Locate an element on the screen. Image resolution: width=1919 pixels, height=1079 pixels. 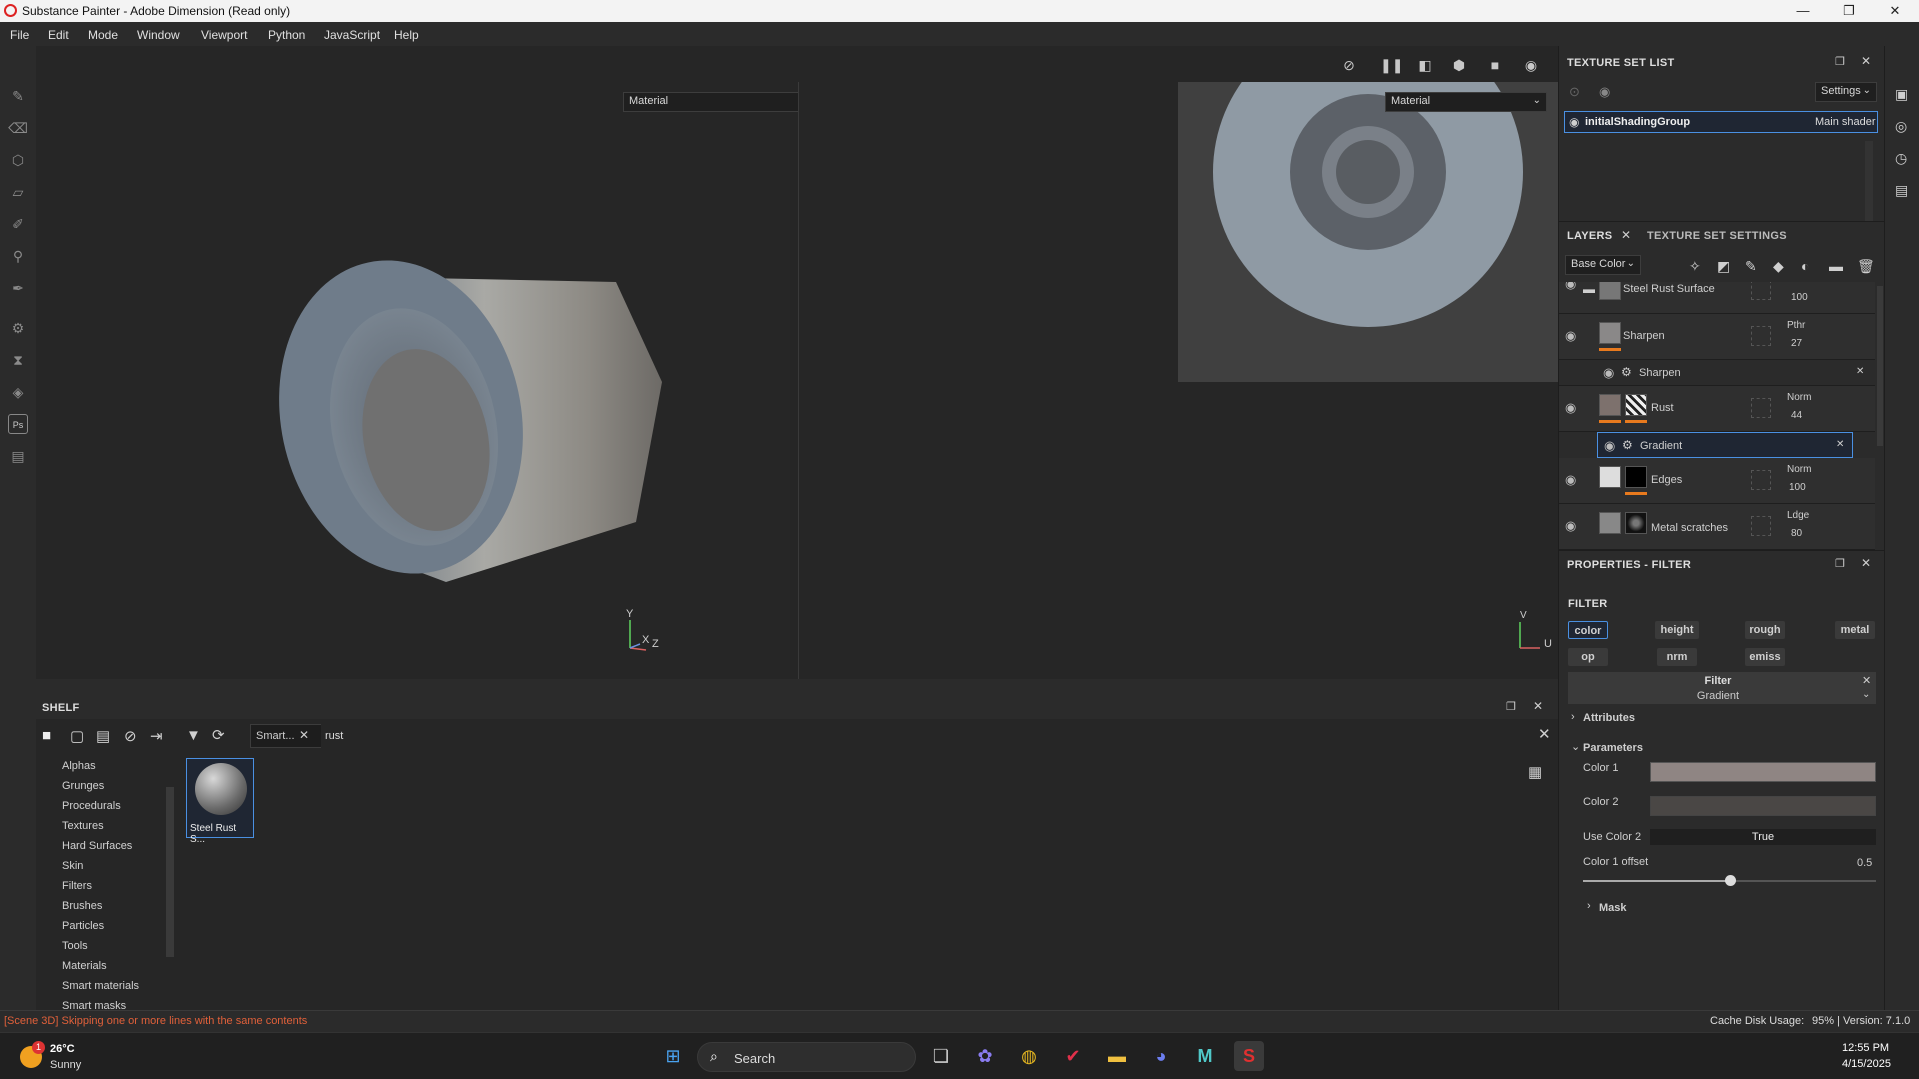
add-fill-layer-icon: ◆ is located at coordinates (1778, 266).